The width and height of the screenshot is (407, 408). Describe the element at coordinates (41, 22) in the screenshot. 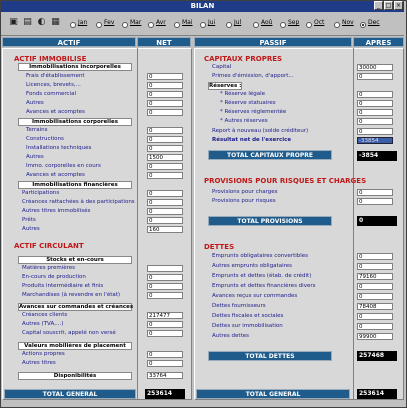

I see `preview-icon: ◐` at that location.